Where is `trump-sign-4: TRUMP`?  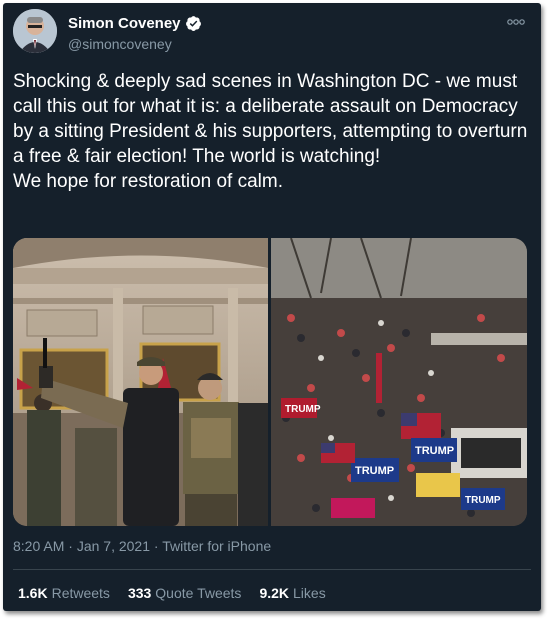 trump-sign-4: TRUMP is located at coordinates (483, 500).